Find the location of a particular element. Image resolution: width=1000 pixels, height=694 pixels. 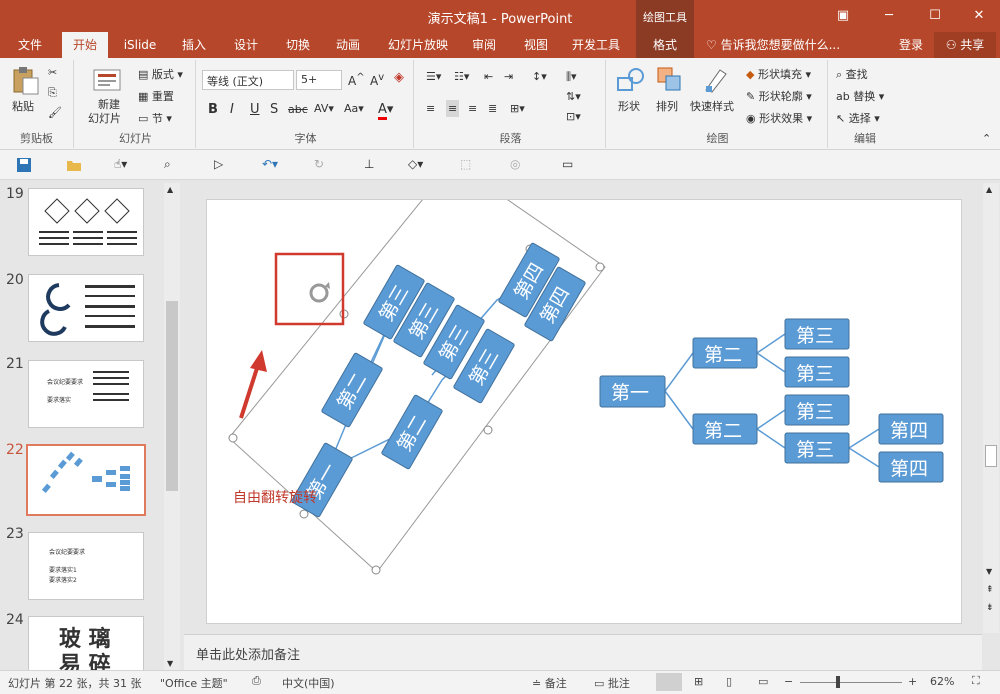

smartart-icon: ⊡▾ is located at coordinates (573, 116).